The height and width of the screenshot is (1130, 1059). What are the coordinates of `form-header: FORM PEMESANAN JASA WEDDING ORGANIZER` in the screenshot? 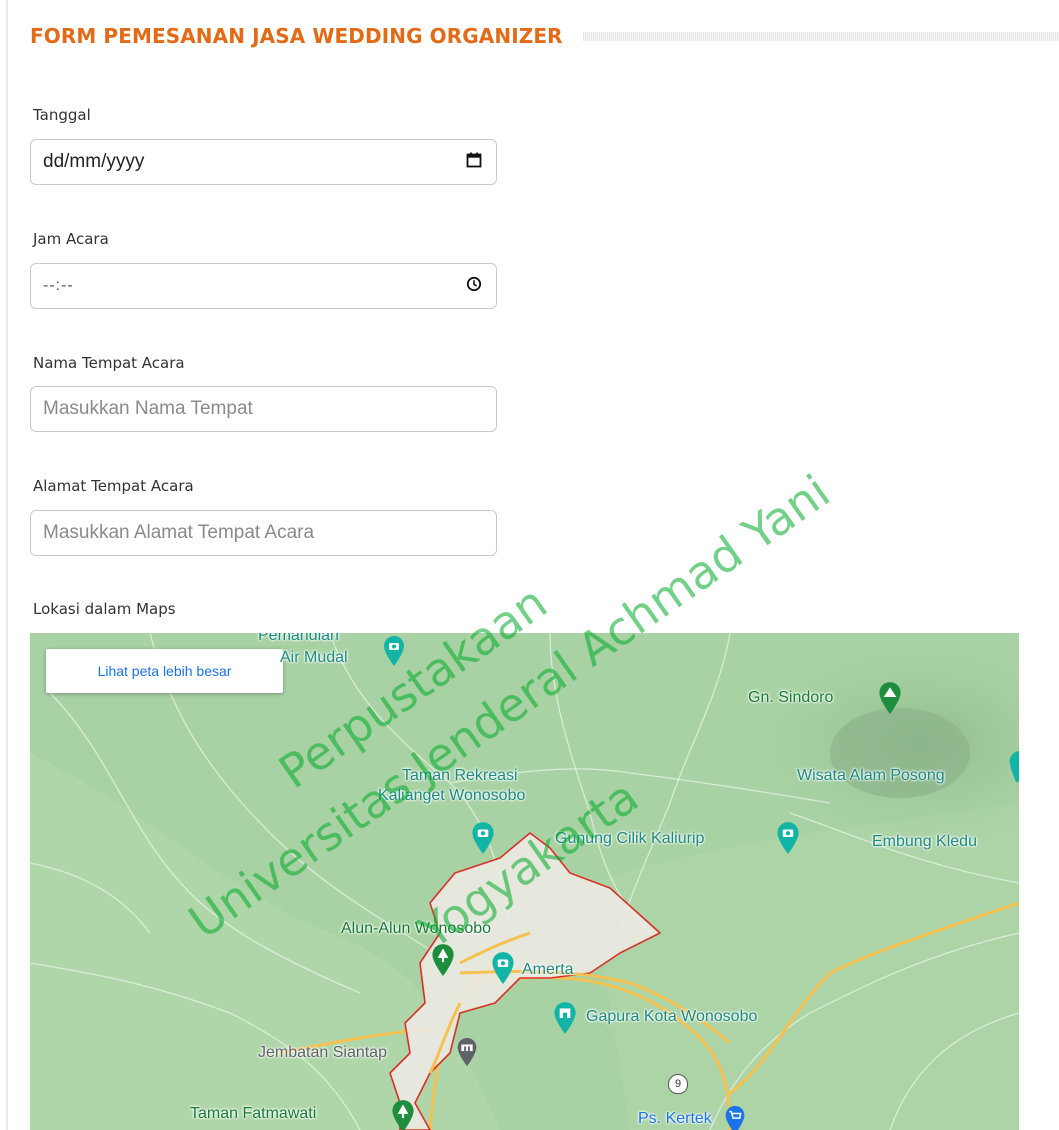 It's located at (544, 36).